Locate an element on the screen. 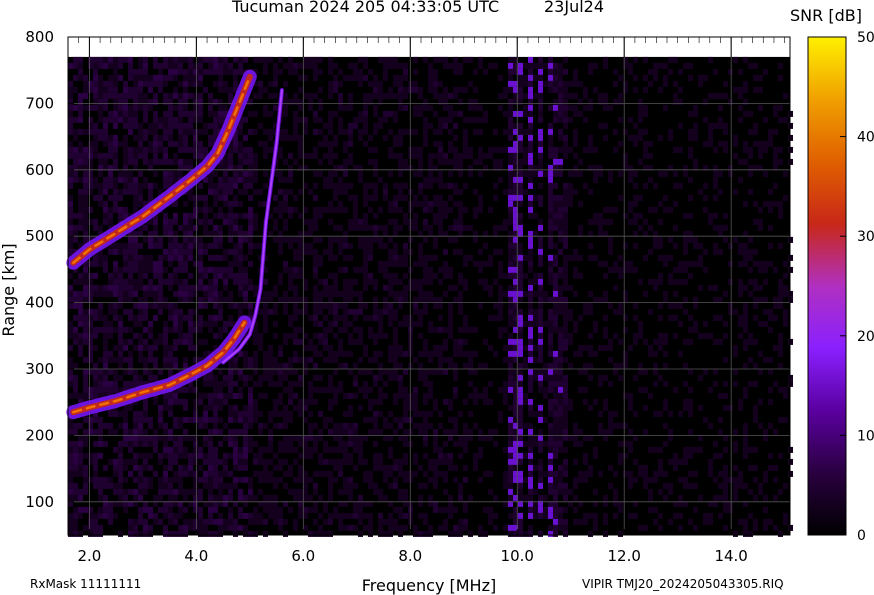 Image resolution: width=874 pixels, height=595 pixels. no-data-band is located at coordinates (429, 47).